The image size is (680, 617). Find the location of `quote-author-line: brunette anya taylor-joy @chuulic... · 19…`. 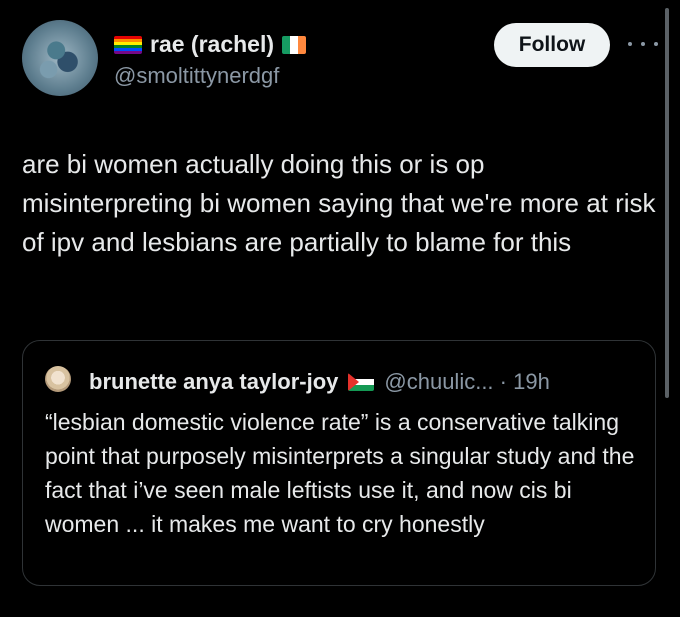

quote-author-line: brunette anya taylor-joy @chuulic... · 19… is located at coordinates (319, 382).